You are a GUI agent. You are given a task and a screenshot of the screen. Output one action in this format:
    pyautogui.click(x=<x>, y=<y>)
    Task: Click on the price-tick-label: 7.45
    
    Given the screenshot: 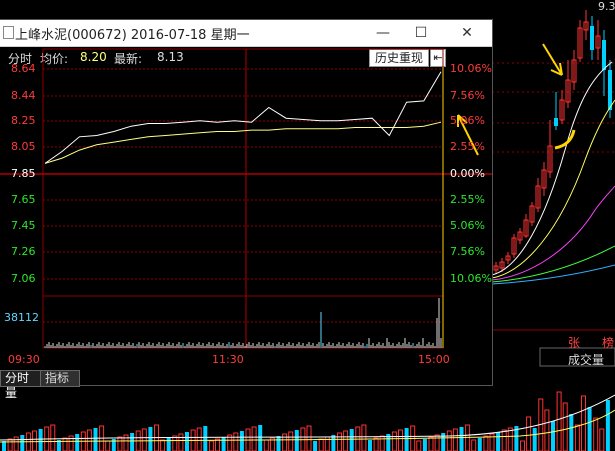 What is the action you would take?
    pyautogui.click(x=23, y=225)
    